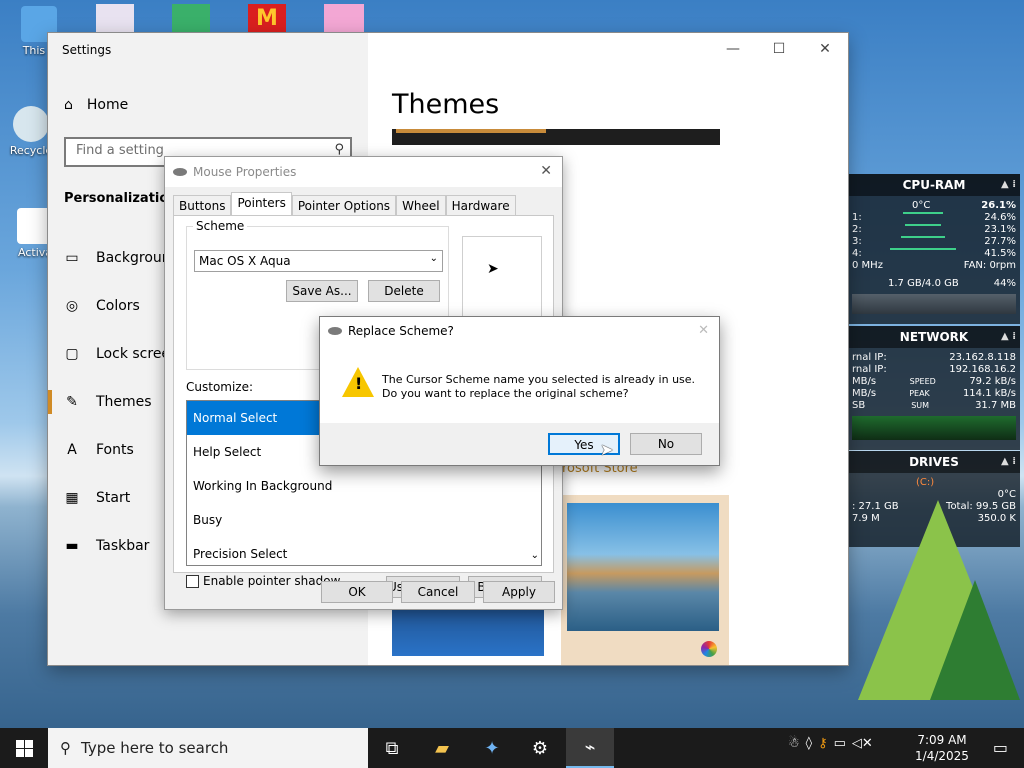 The image size is (1024, 768). What do you see at coordinates (934, 462) in the screenshot?
I see `widget-title: DRIVES` at bounding box center [934, 462].